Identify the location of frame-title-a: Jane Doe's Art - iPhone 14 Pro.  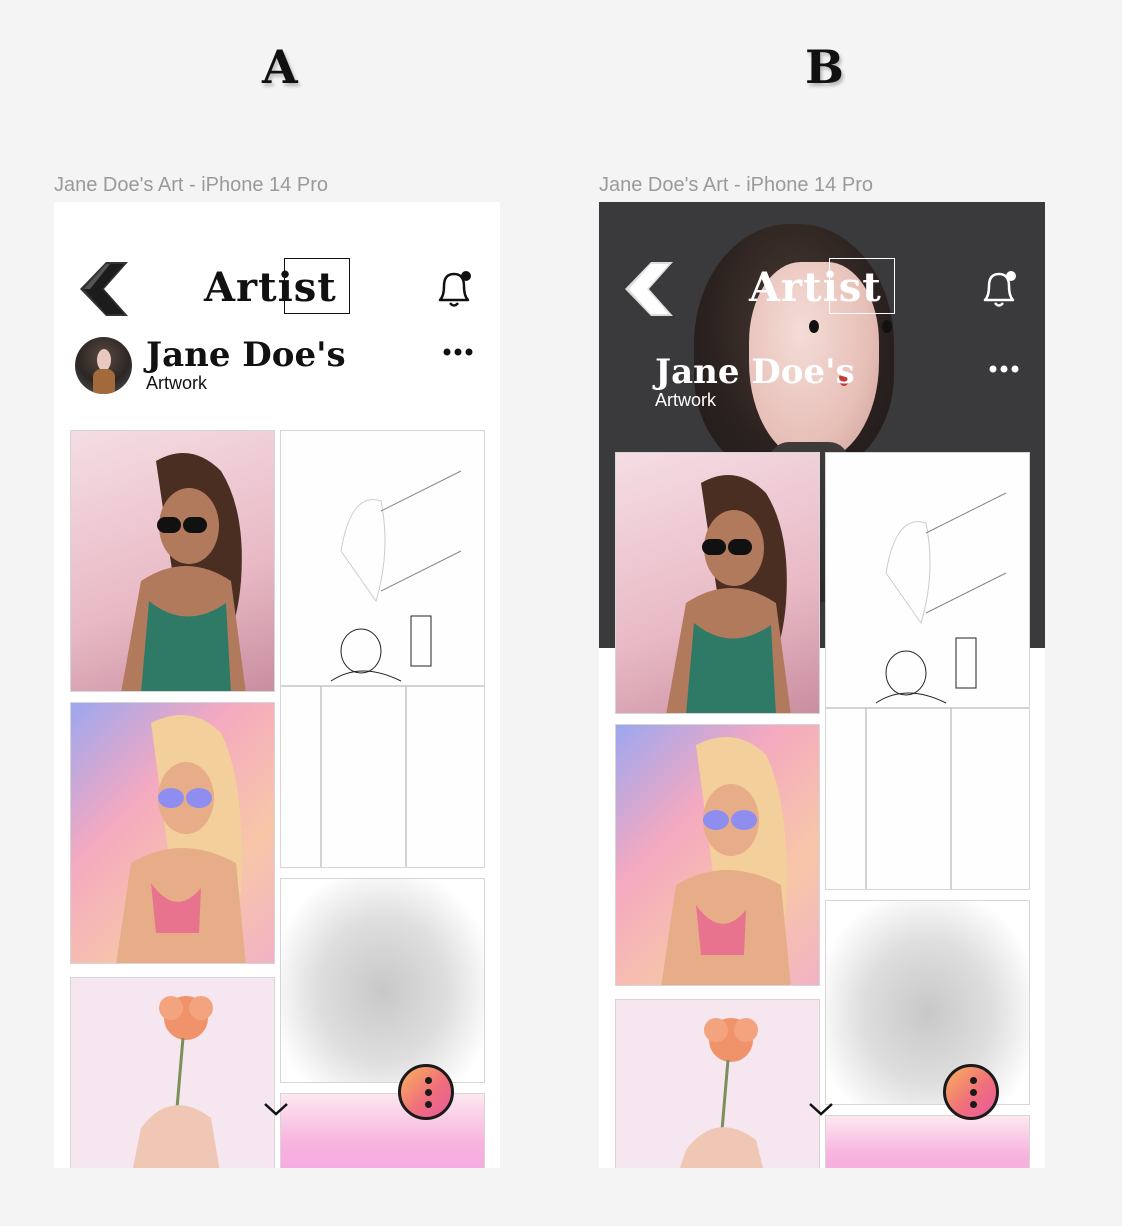
(191, 185).